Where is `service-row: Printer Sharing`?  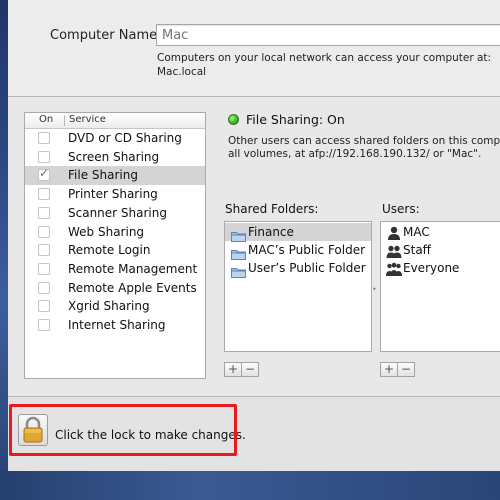
service-row: Printer Sharing is located at coordinates (115, 194).